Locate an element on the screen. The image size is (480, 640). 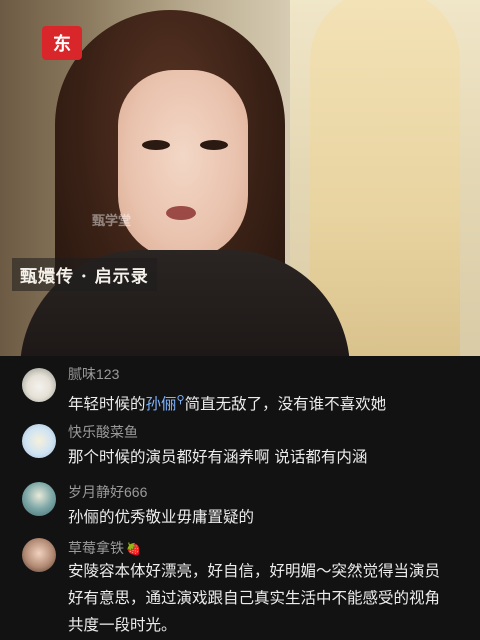
comment-username: 岁月静好666 is located at coordinates (107, 492).